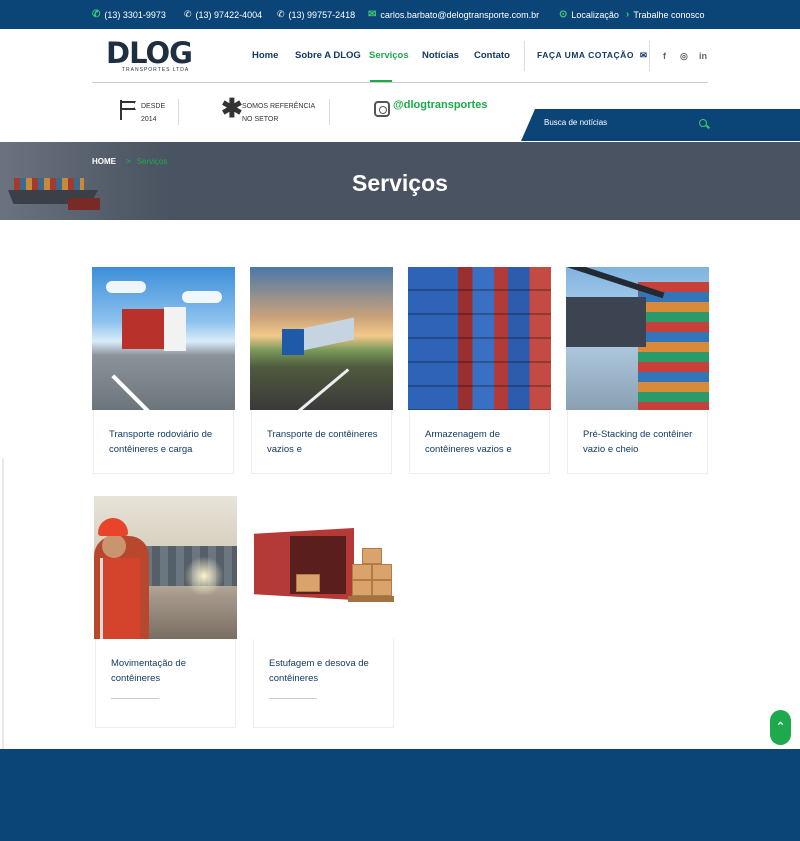  What do you see at coordinates (129, 14) in the screenshot?
I see `phone-link: ✆ (13) 3301-9973` at bounding box center [129, 14].